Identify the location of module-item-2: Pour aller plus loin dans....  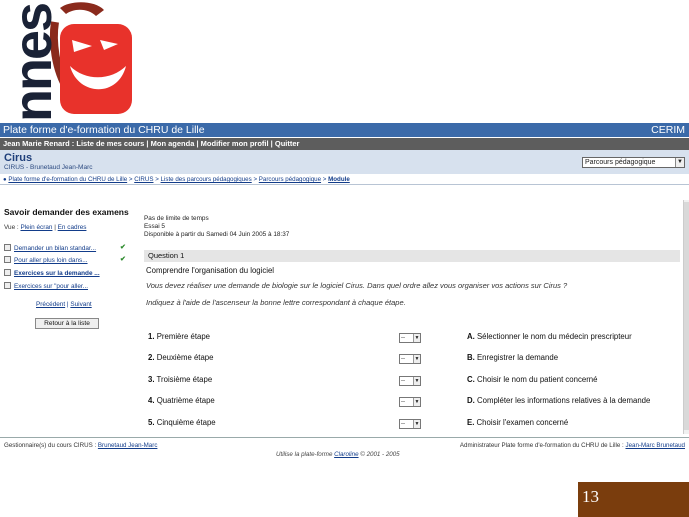
(46, 260).